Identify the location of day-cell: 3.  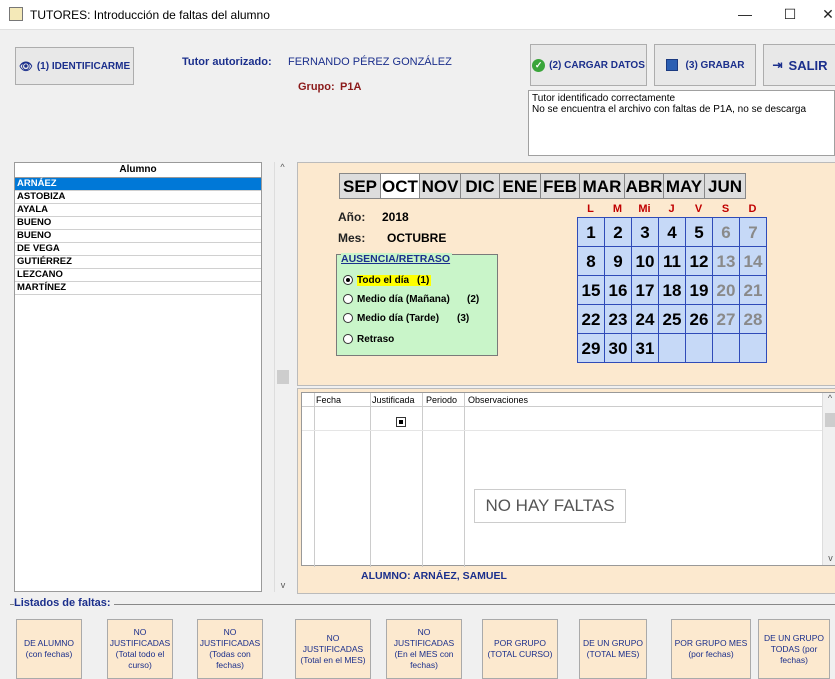
(645, 232).